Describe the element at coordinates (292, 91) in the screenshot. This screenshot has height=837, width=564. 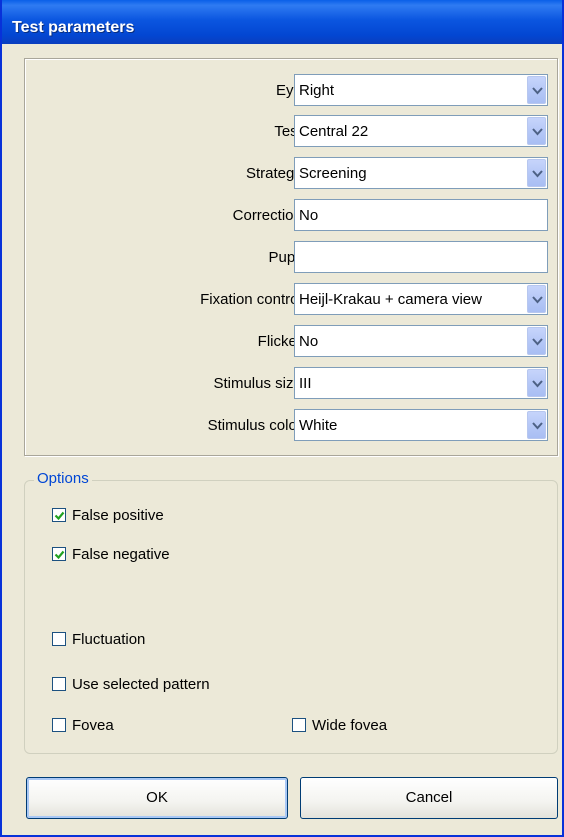
I see `row-eye: Eye: Right` at that location.